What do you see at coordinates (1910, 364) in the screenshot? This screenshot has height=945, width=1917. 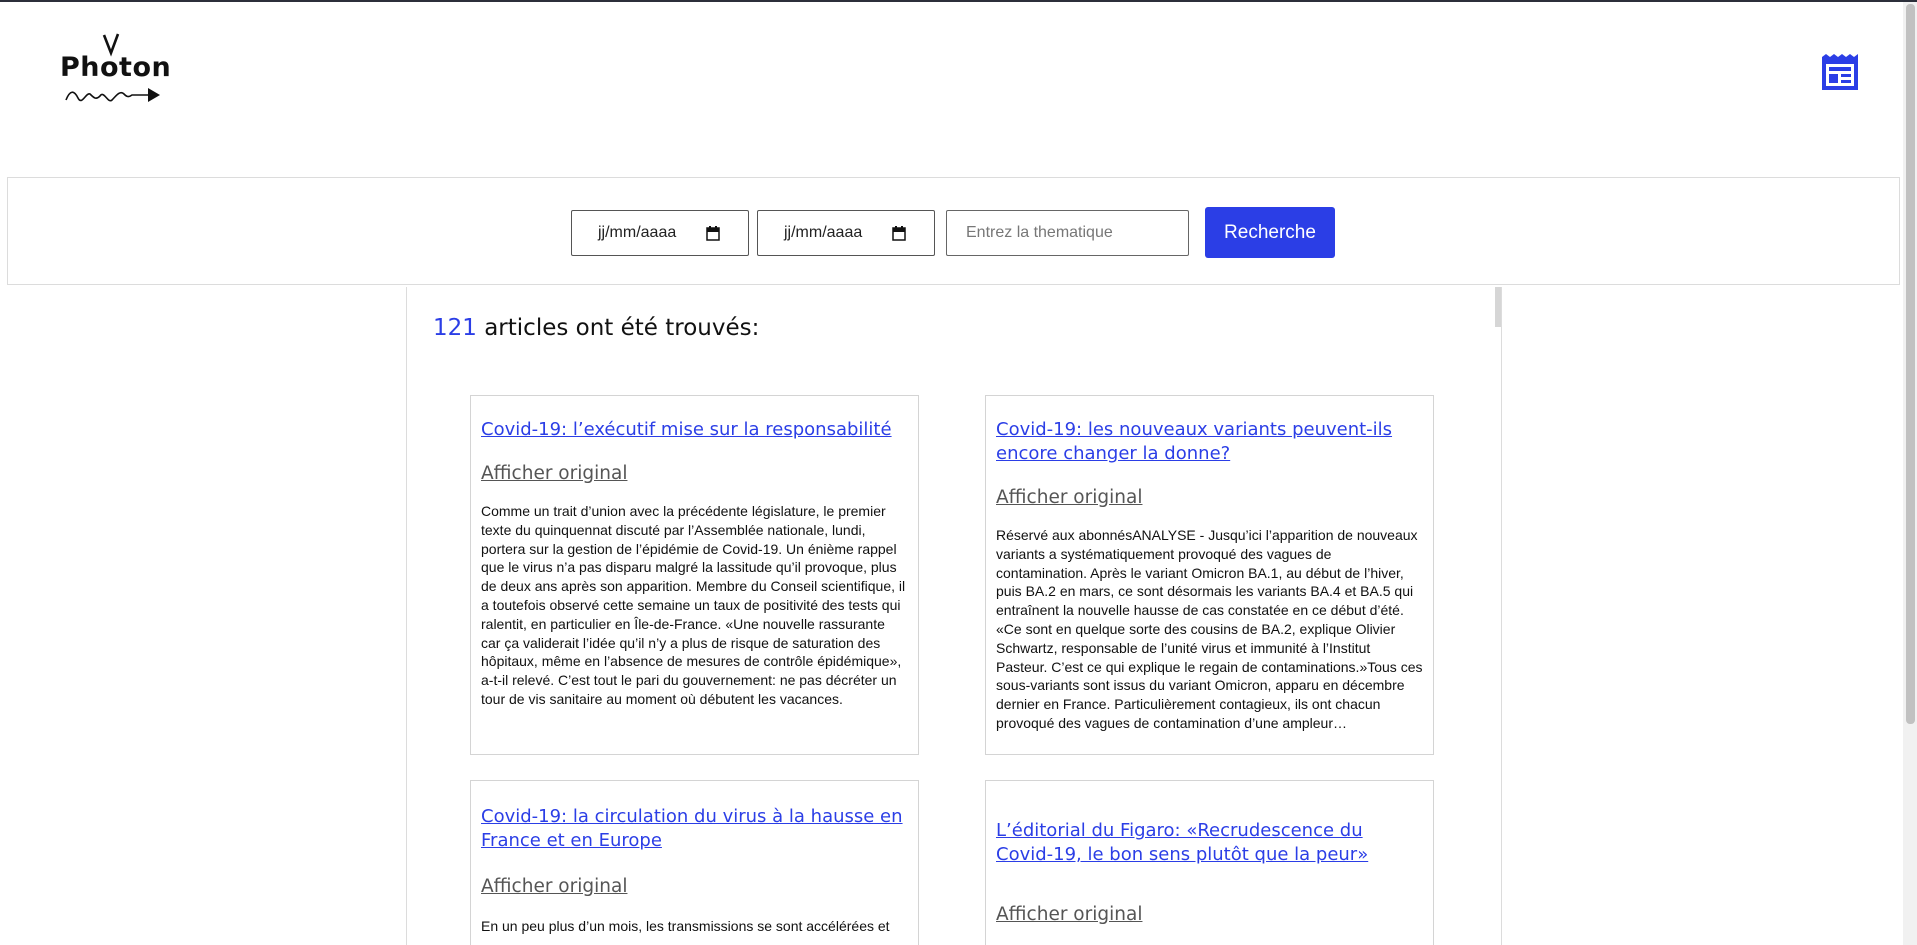 I see `page-scrollbar-thumb` at bounding box center [1910, 364].